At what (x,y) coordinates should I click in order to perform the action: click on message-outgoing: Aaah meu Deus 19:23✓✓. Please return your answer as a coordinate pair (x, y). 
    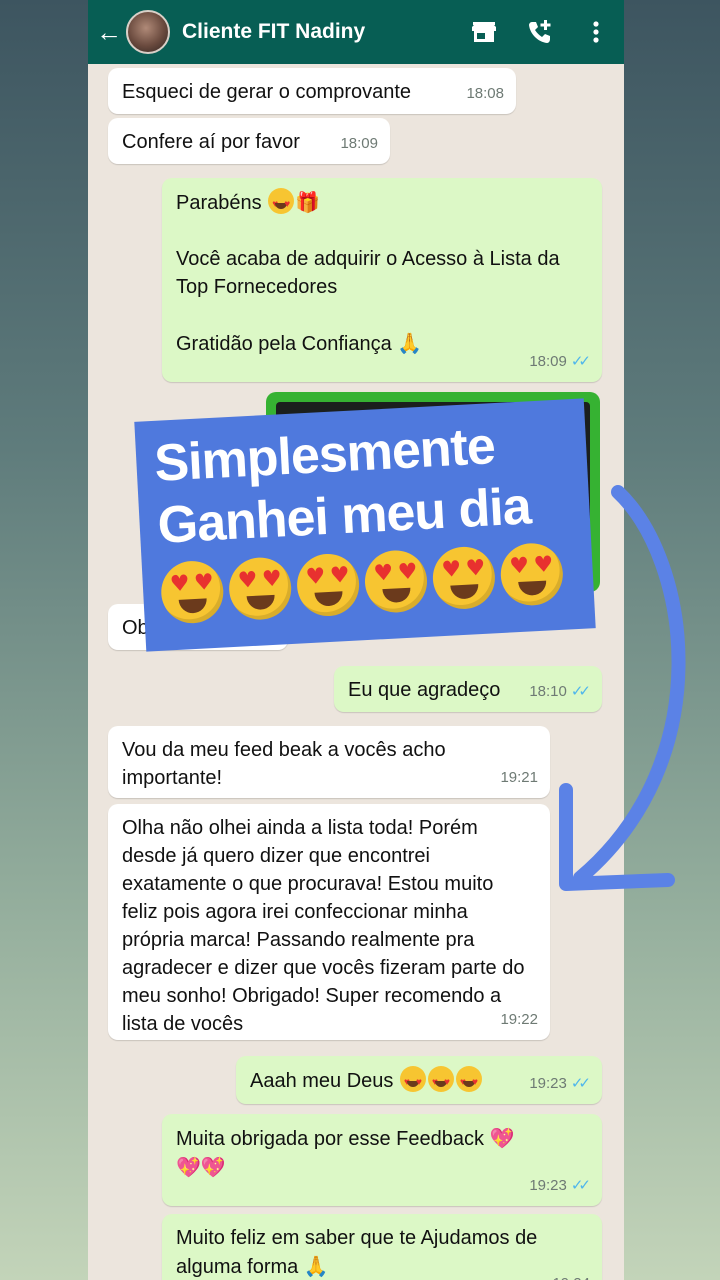
    Looking at the image, I should click on (419, 1080).